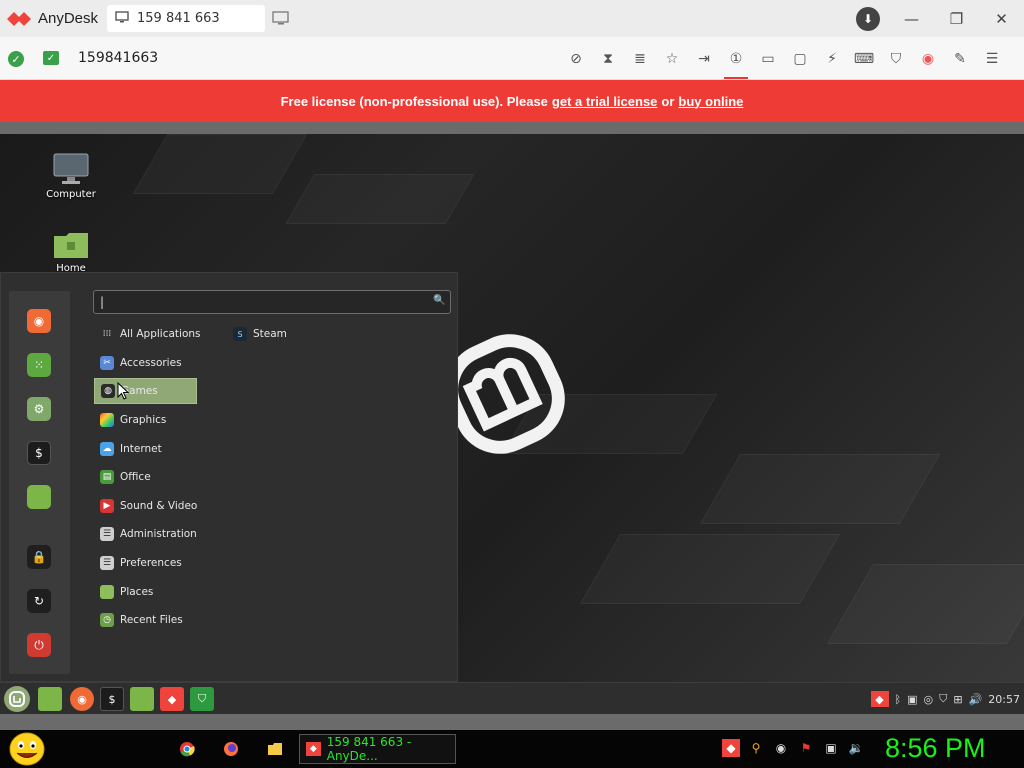 Image resolution: width=1024 pixels, height=768 pixels. What do you see at coordinates (576, 59) in the screenshot?
I see `privacy-icon: ⊘` at bounding box center [576, 59].